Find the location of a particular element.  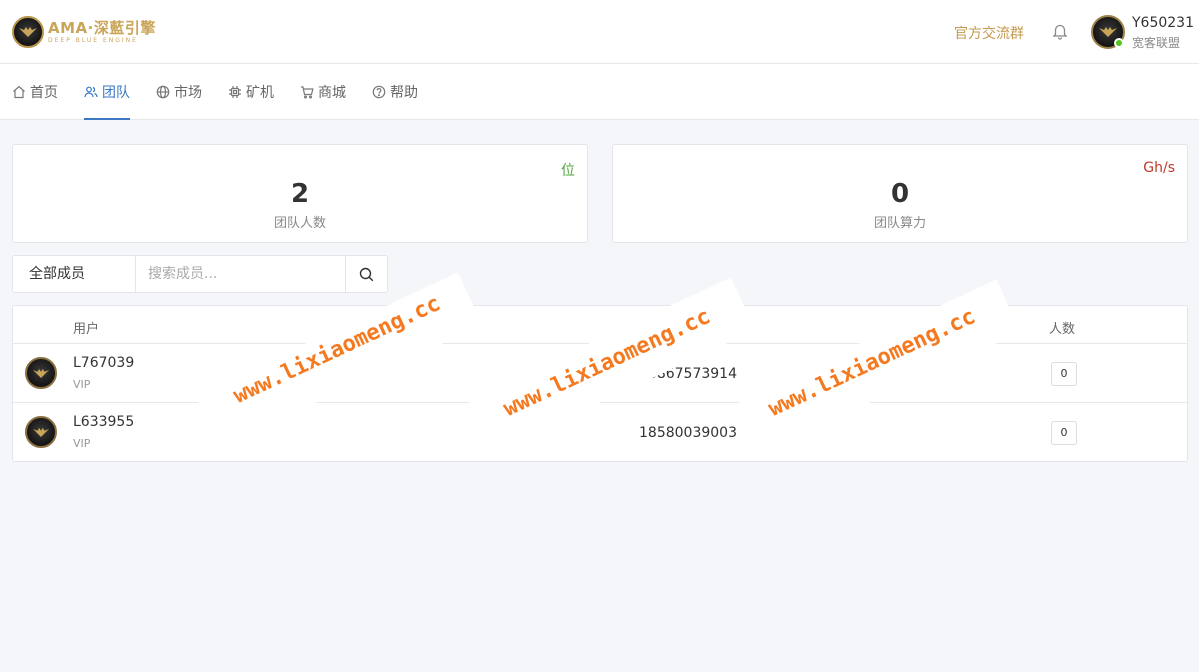

column-header-count: 人数 is located at coordinates (1062, 329).